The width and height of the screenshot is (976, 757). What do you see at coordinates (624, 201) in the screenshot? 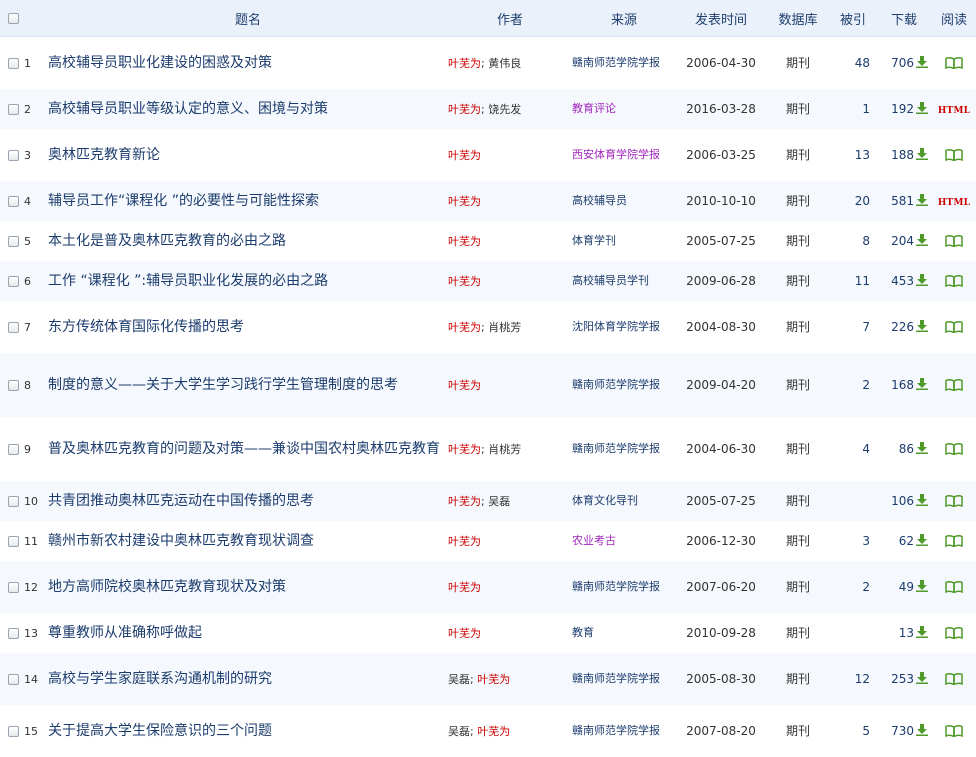
I see `source-link: 高校辅导员` at bounding box center [624, 201].